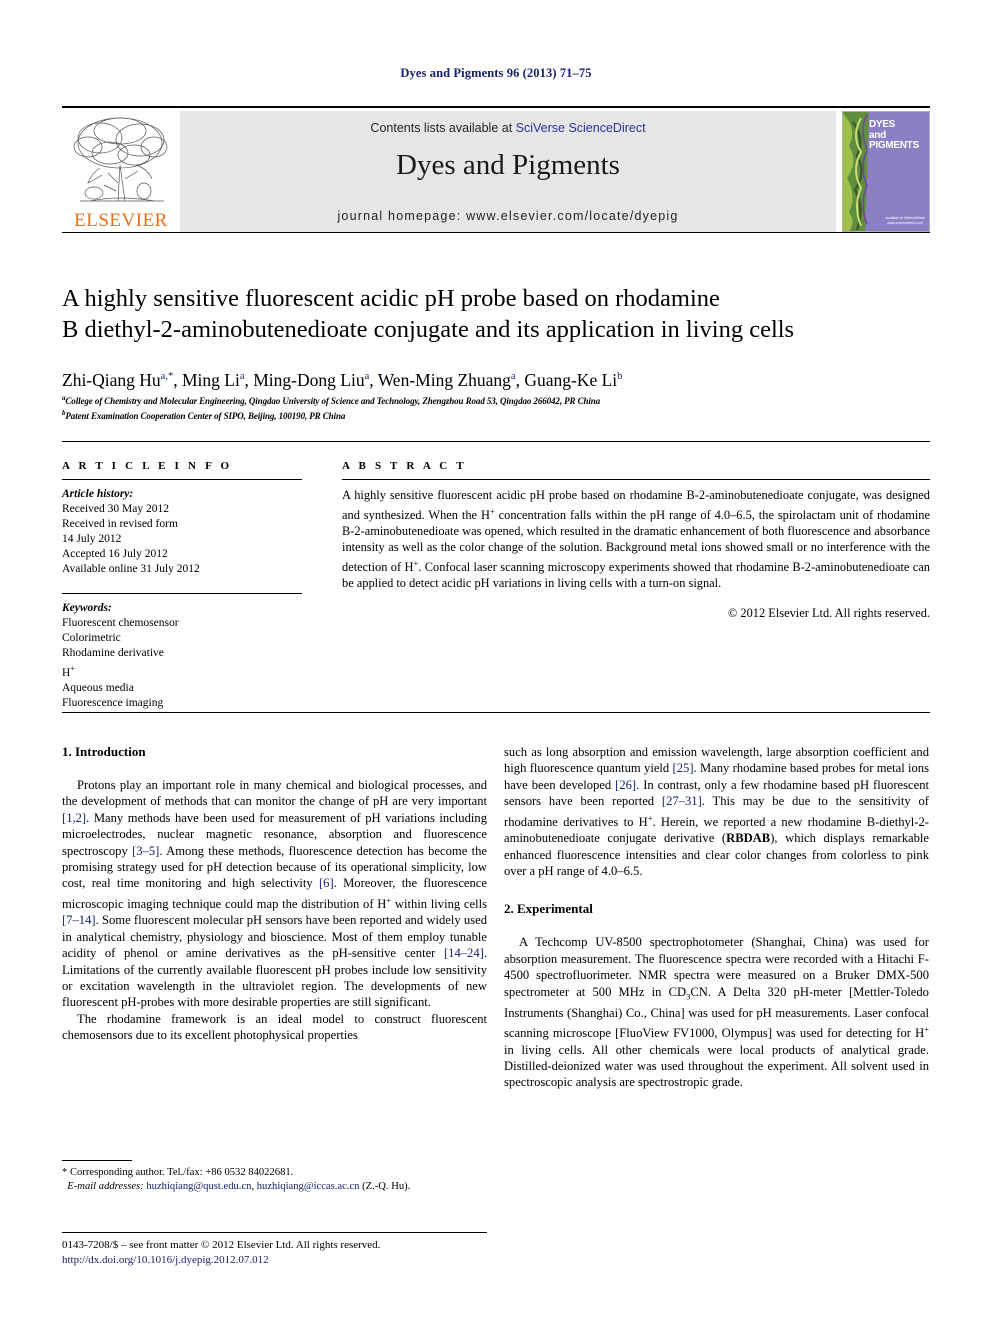 The height and width of the screenshot is (1323, 992). What do you see at coordinates (87, 608) in the screenshot?
I see `keywords-label: Keywords:` at bounding box center [87, 608].